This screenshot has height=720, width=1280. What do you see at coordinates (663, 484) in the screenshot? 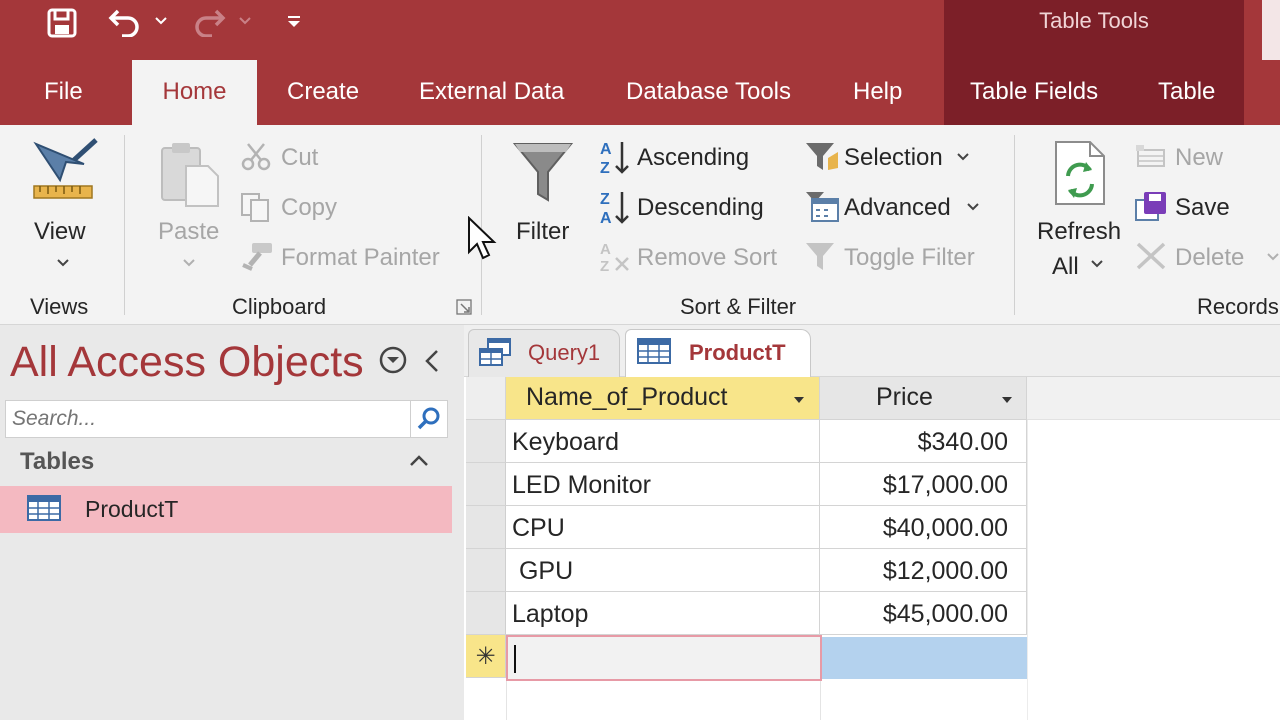
I see `table-cell-name: LED Monitor` at bounding box center [663, 484].